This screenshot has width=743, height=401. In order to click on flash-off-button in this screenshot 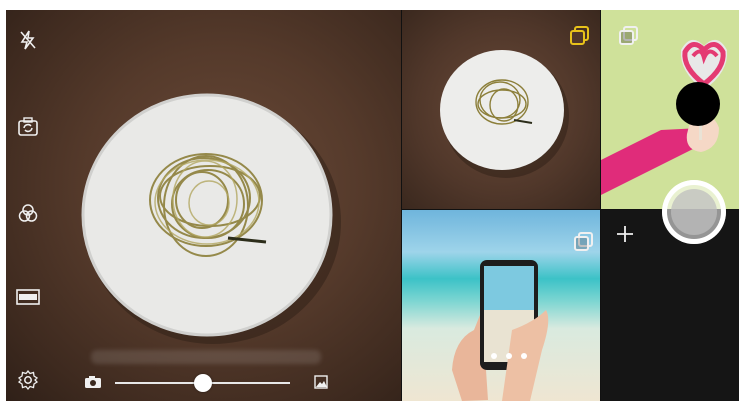, I will do `click(28, 40)`.